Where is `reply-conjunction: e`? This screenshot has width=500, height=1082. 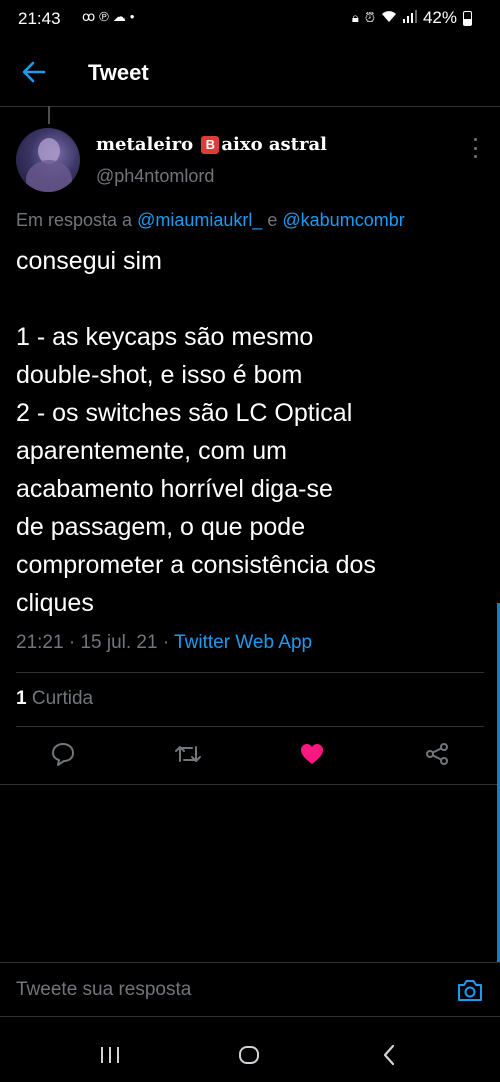 reply-conjunction: e is located at coordinates (272, 220).